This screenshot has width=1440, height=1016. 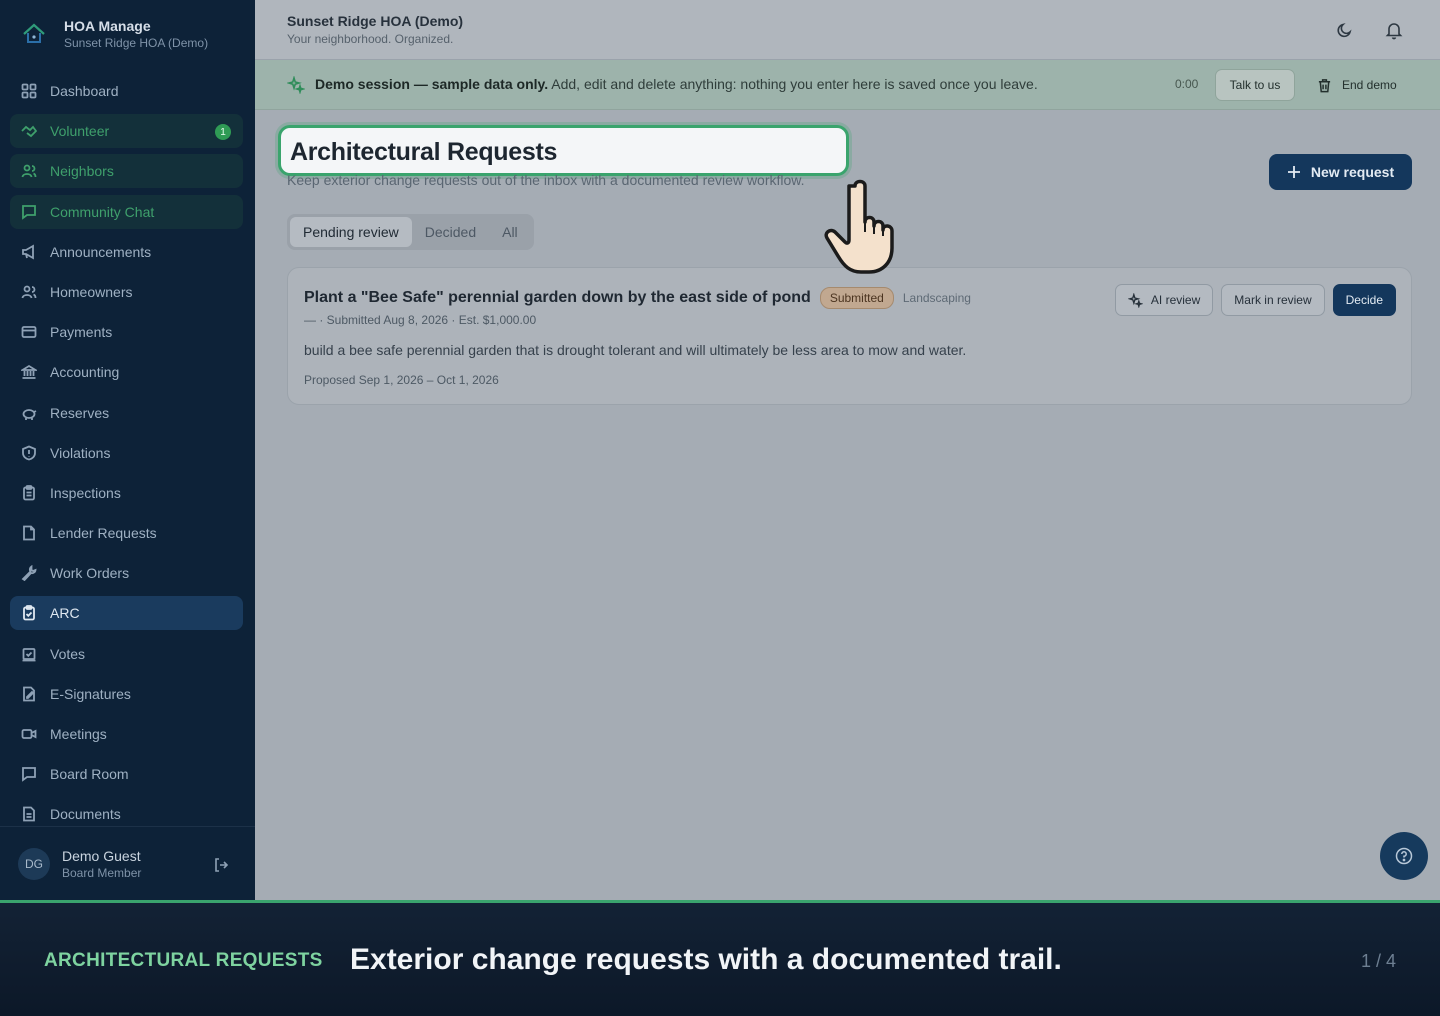 What do you see at coordinates (91, 291) in the screenshot?
I see `sidebar-item-label: Homeowners` at bounding box center [91, 291].